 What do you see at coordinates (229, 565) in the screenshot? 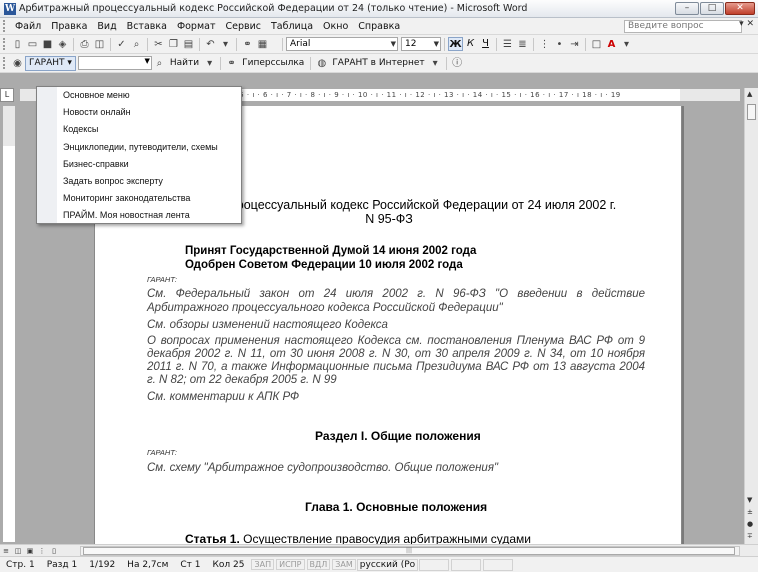
I see `status-column: Кол 25` at bounding box center [229, 565].